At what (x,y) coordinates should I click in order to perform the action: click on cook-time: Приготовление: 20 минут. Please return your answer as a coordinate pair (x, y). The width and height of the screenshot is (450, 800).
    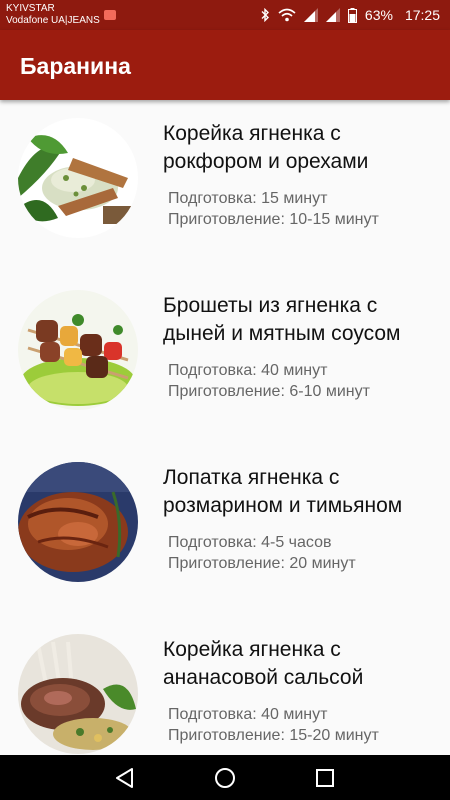
    Looking at the image, I should click on (262, 563).